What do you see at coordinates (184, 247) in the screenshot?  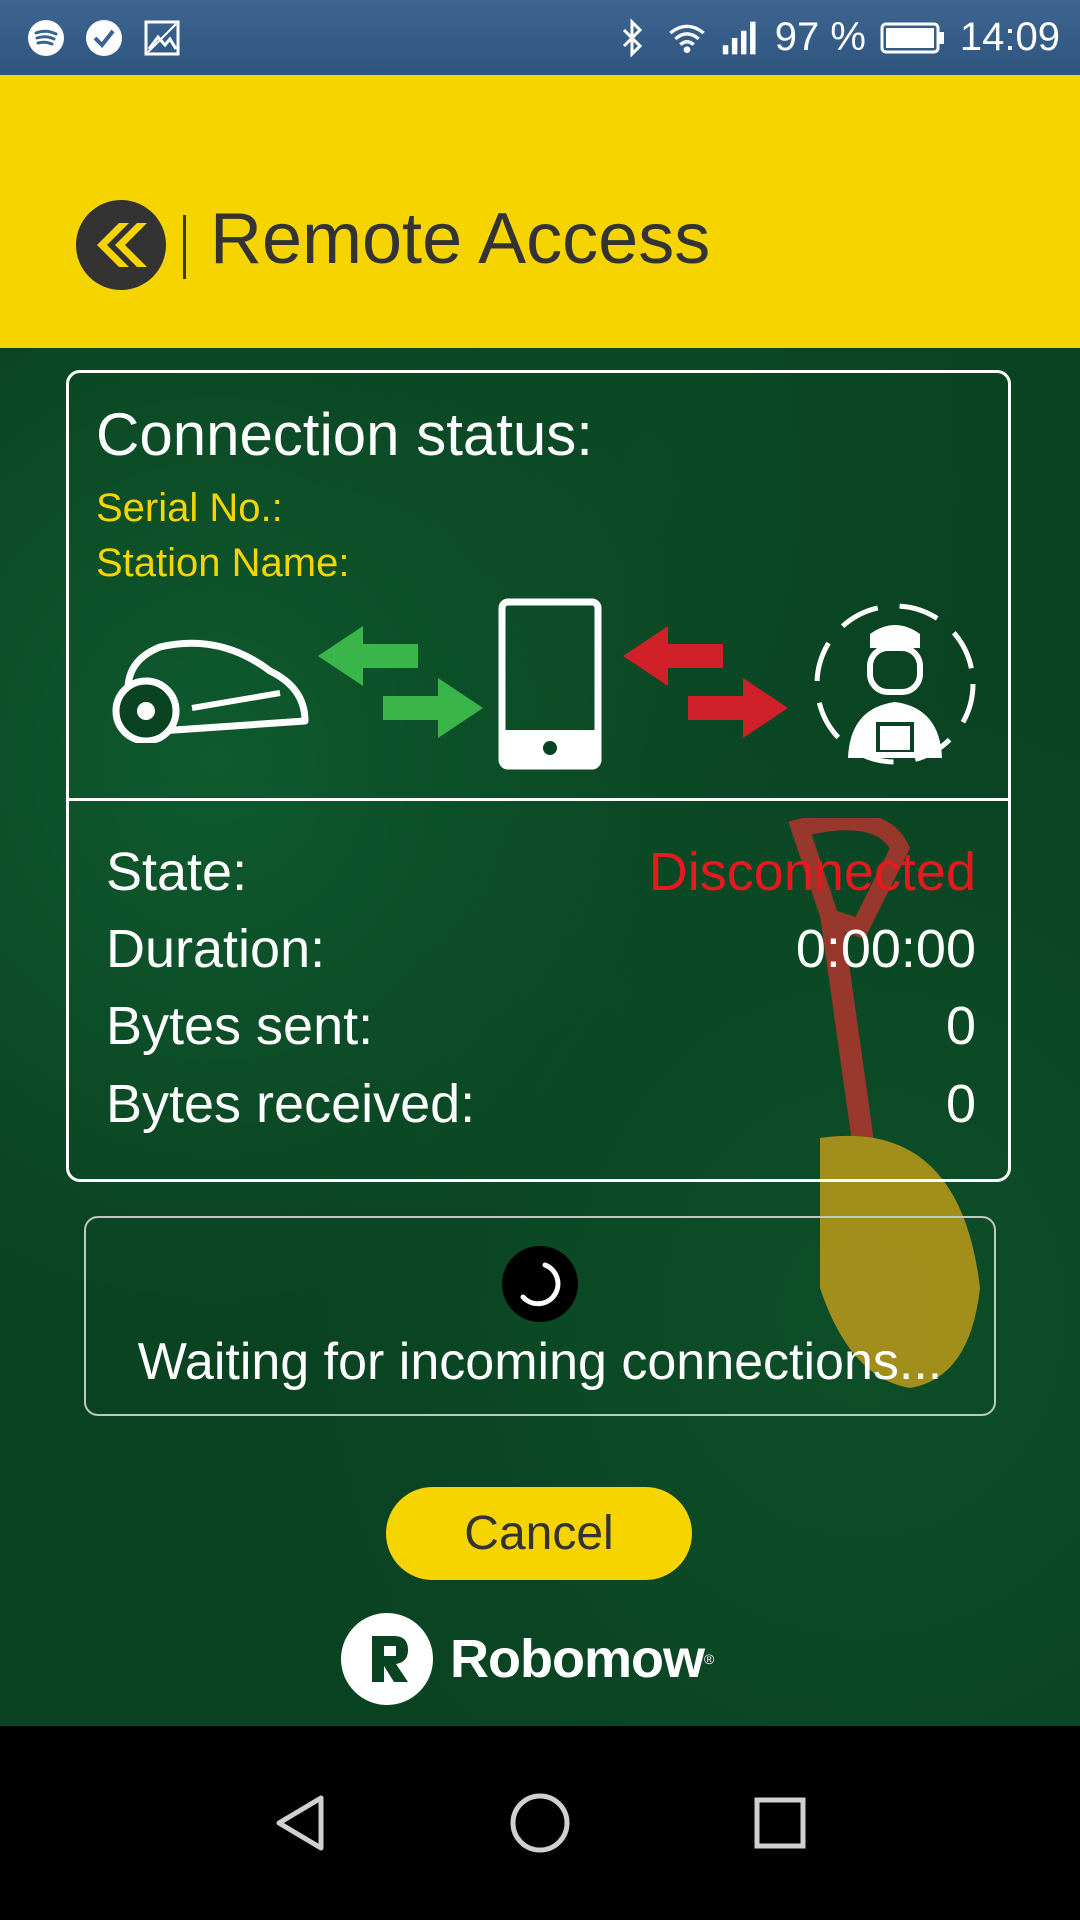 I see `header-divider` at bounding box center [184, 247].